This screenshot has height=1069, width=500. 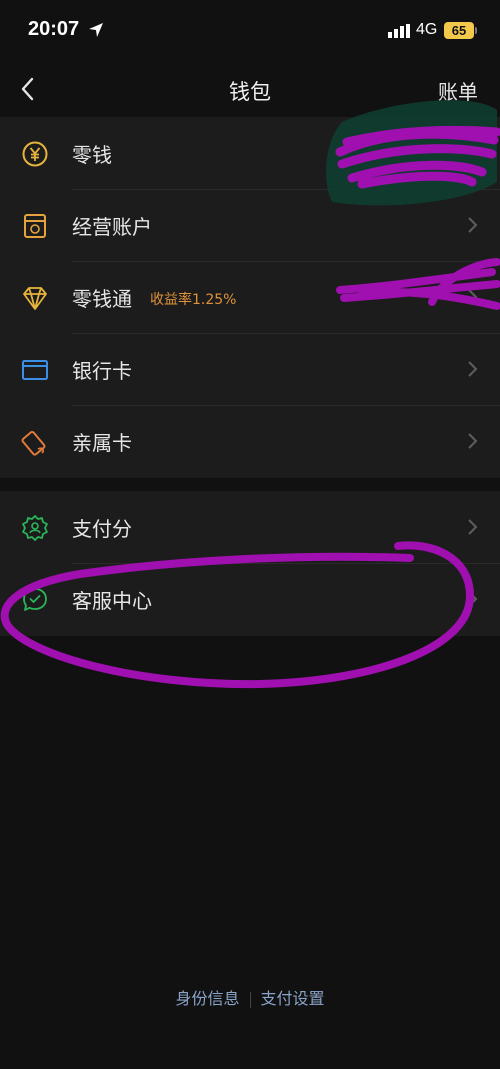 I want to click on row-change: 零钱, so click(x=250, y=153).